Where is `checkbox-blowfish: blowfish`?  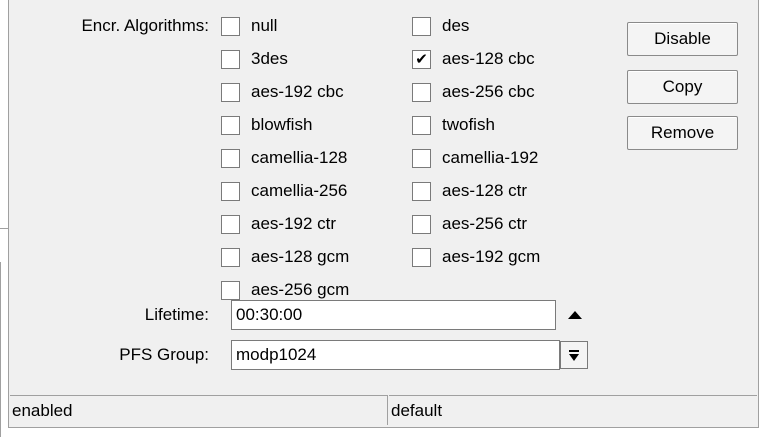
checkbox-blowfish: blowfish is located at coordinates (266, 125).